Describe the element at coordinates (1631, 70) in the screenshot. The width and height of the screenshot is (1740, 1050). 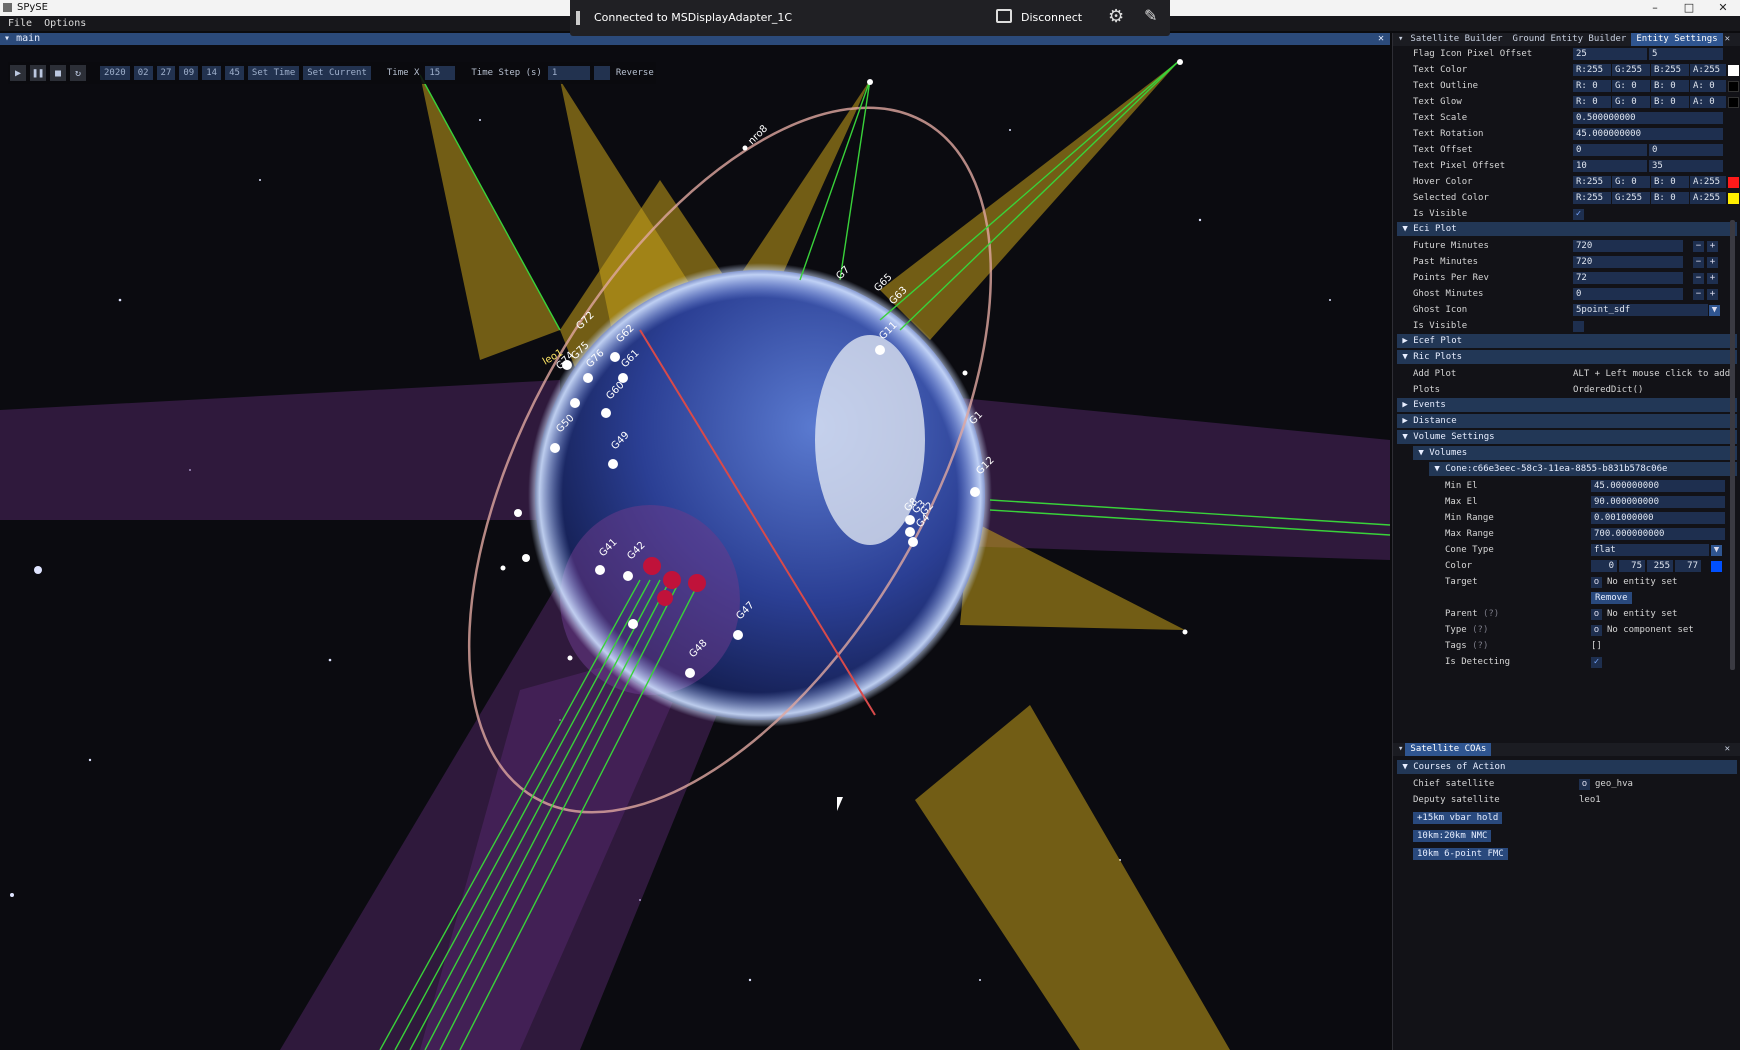
I see `text-color-g: G:255` at that location.